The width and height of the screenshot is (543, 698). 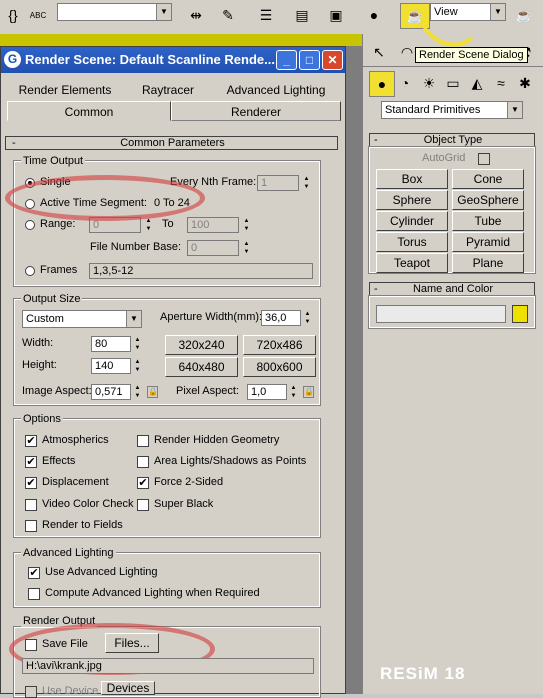 What do you see at coordinates (196, 15) in the screenshot?
I see `mirror-icon: ⇹` at bounding box center [196, 15].